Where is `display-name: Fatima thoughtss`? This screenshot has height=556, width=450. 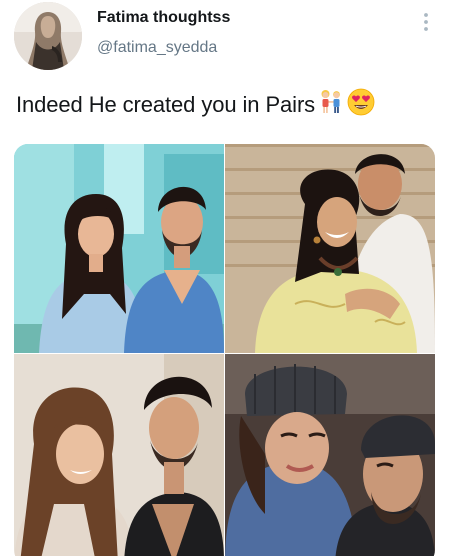 display-name: Fatima thoughtss is located at coordinates (163, 18).